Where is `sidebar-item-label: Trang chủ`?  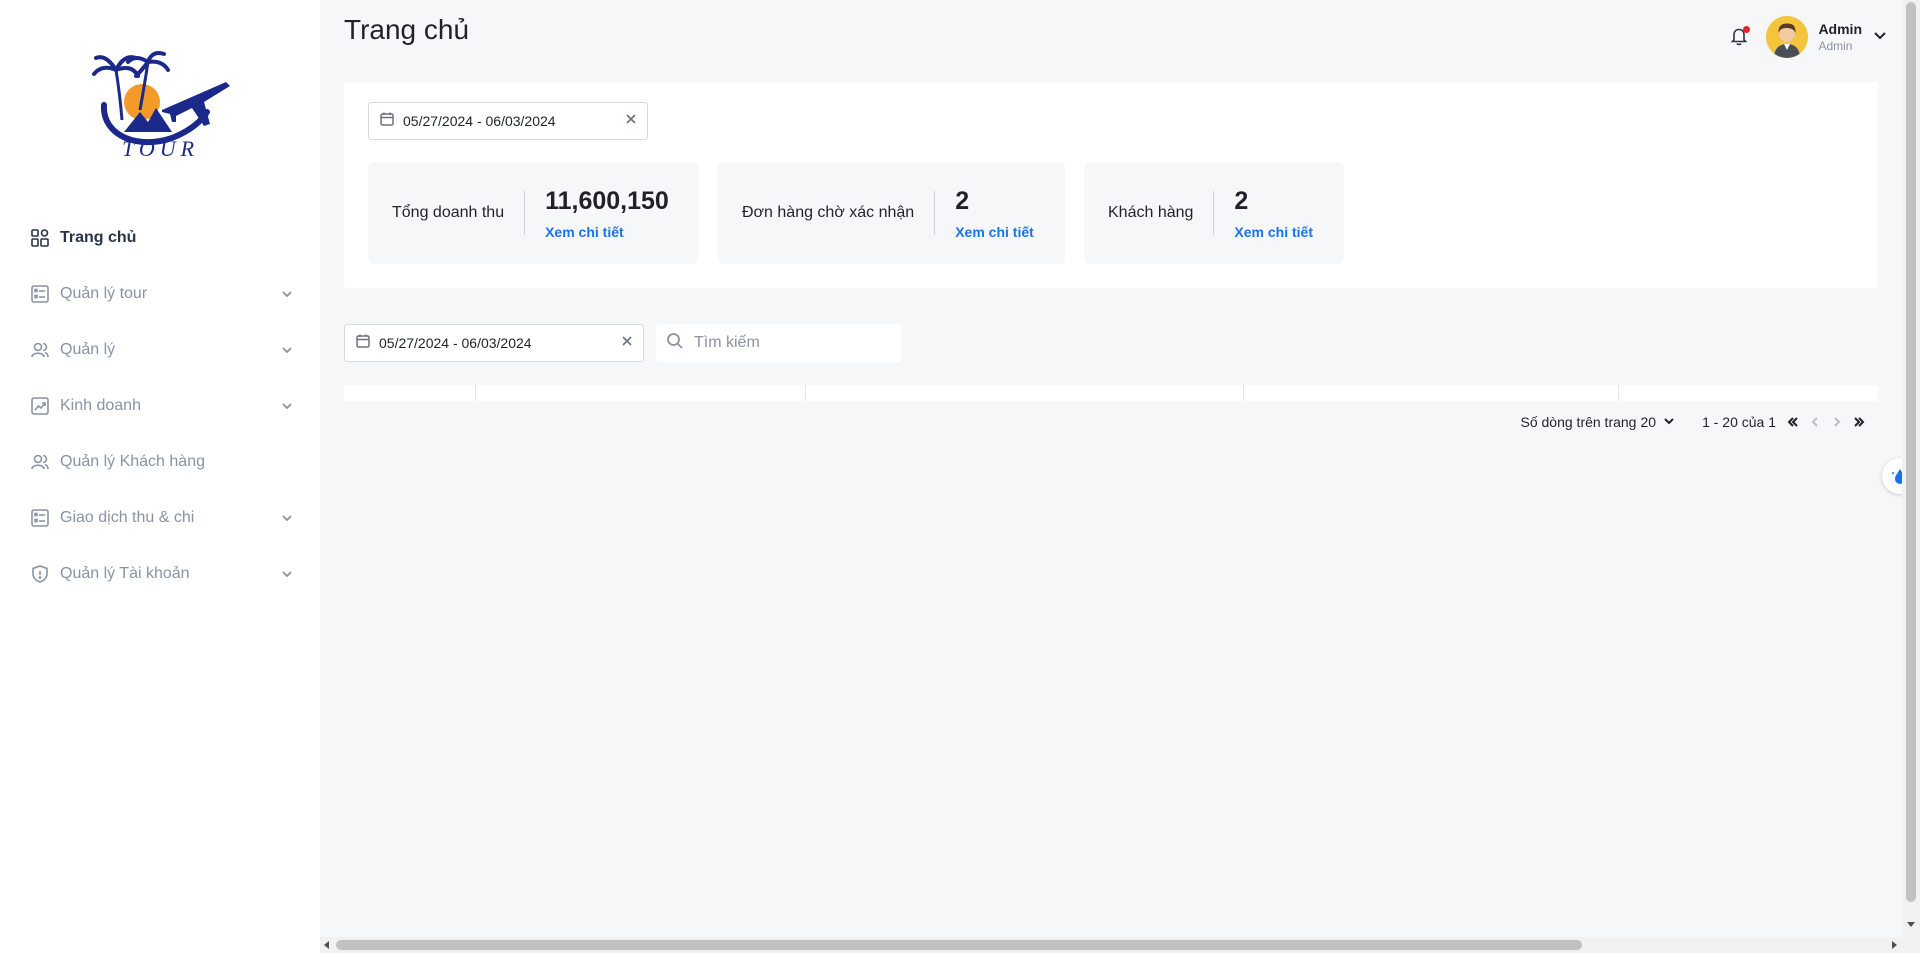 sidebar-item-label: Trang chủ is located at coordinates (98, 237).